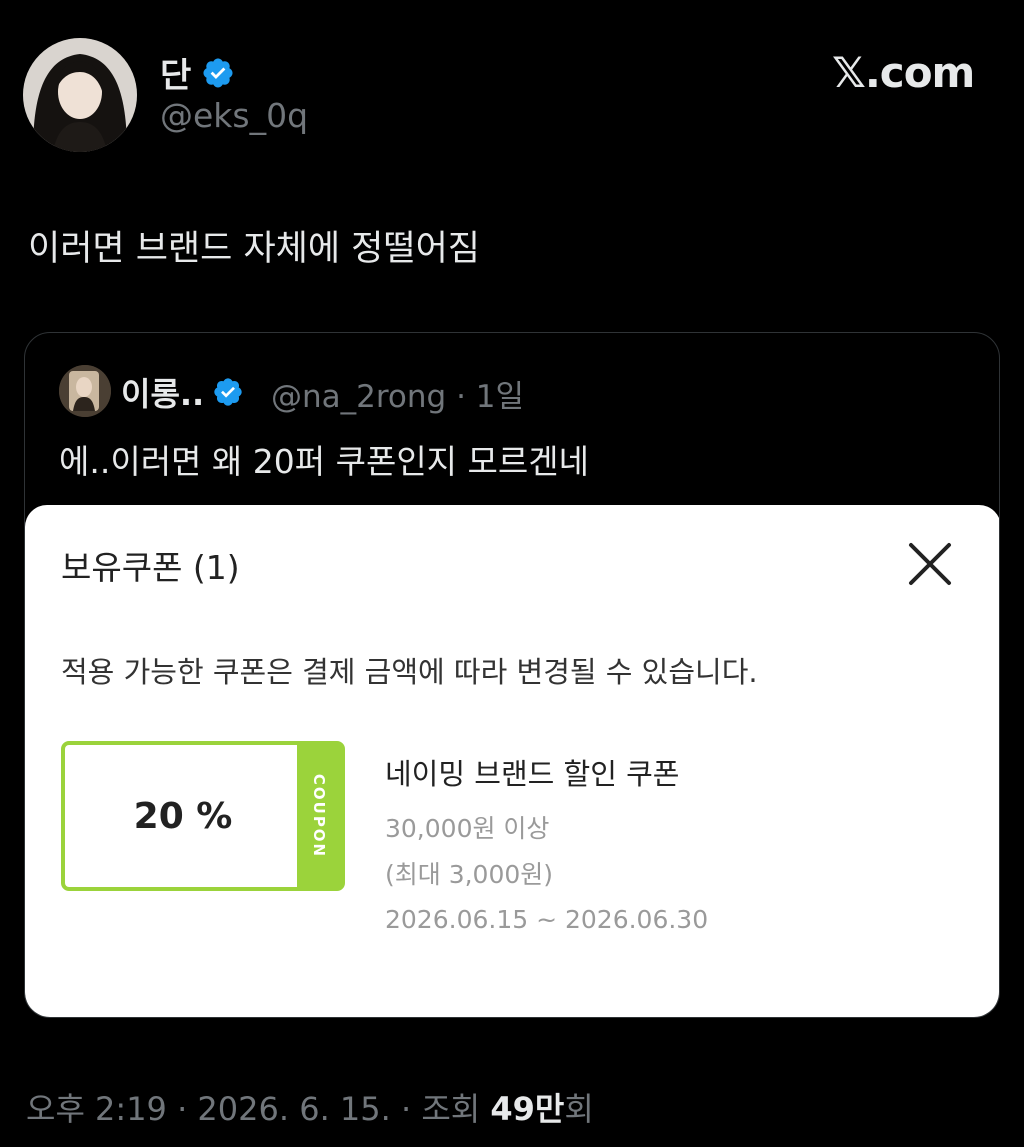  I want to click on quoted-tweet-text: 에..이러면 왜 20퍼 쿠폰인지 모르겐네, so click(324, 461).